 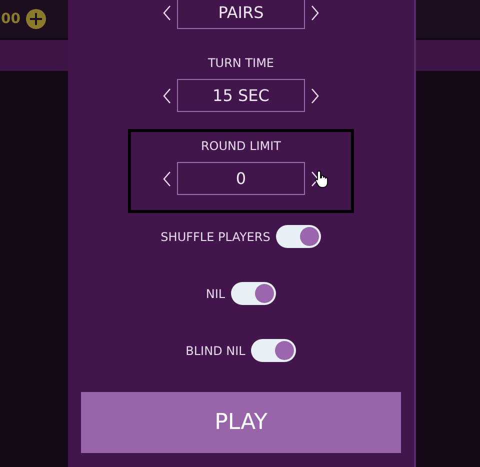 I want to click on toggle-label: SHUFFLE PLAYERS, so click(x=215, y=236).